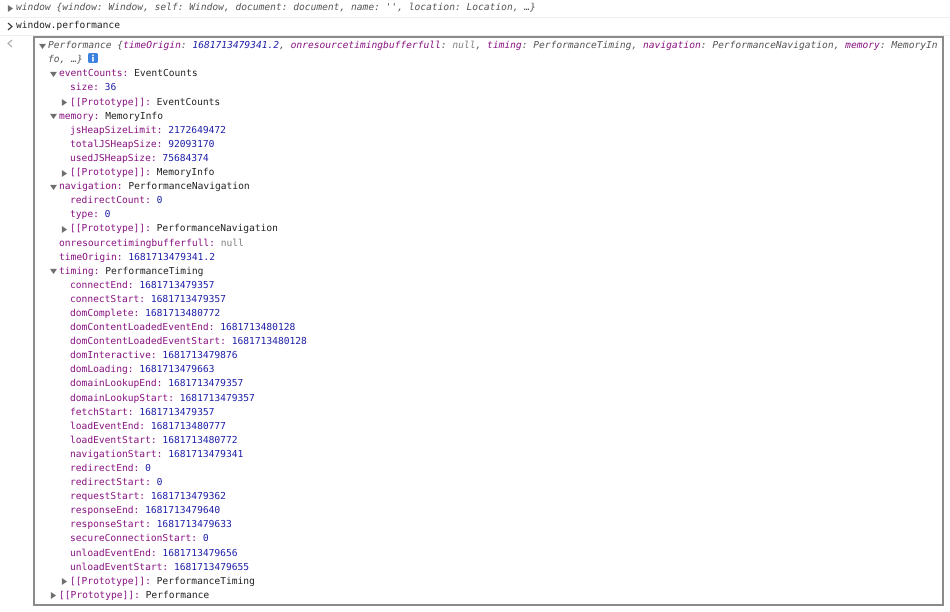  What do you see at coordinates (162, 399) in the screenshot?
I see `property-line: domainLookupStart: 1681713479357` at bounding box center [162, 399].